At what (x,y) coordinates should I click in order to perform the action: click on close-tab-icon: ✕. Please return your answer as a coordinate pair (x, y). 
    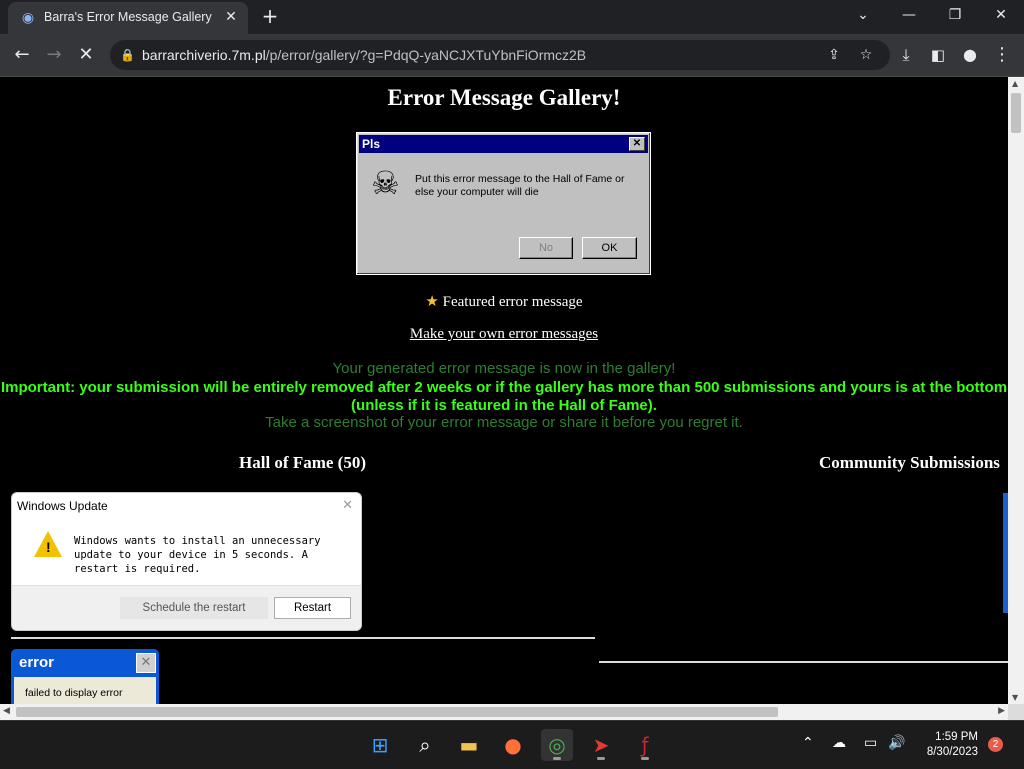
    Looking at the image, I should click on (231, 17).